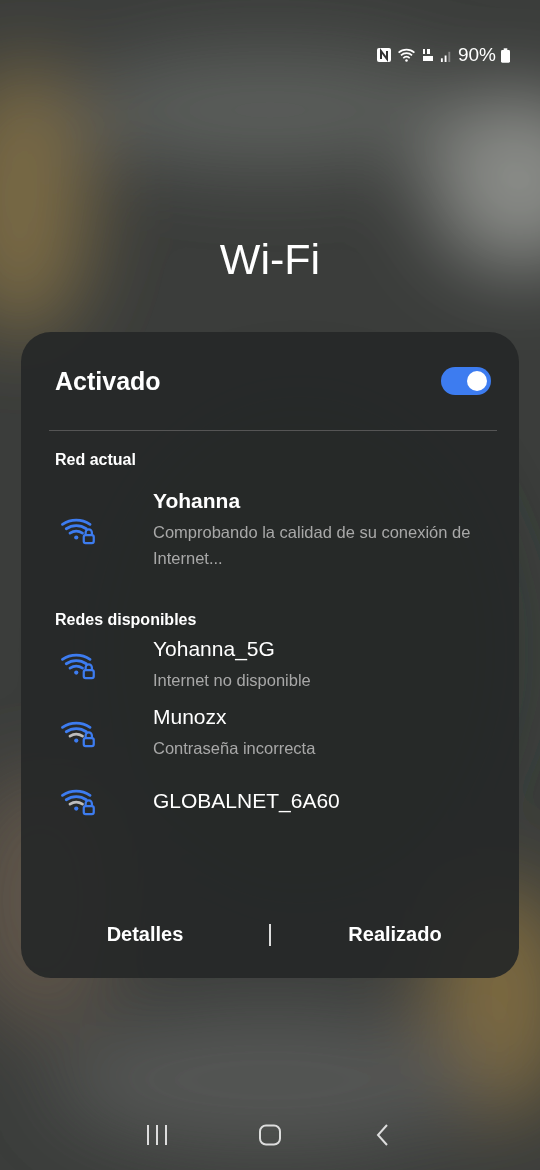  I want to click on dialog-button: Detalles, so click(145, 934).